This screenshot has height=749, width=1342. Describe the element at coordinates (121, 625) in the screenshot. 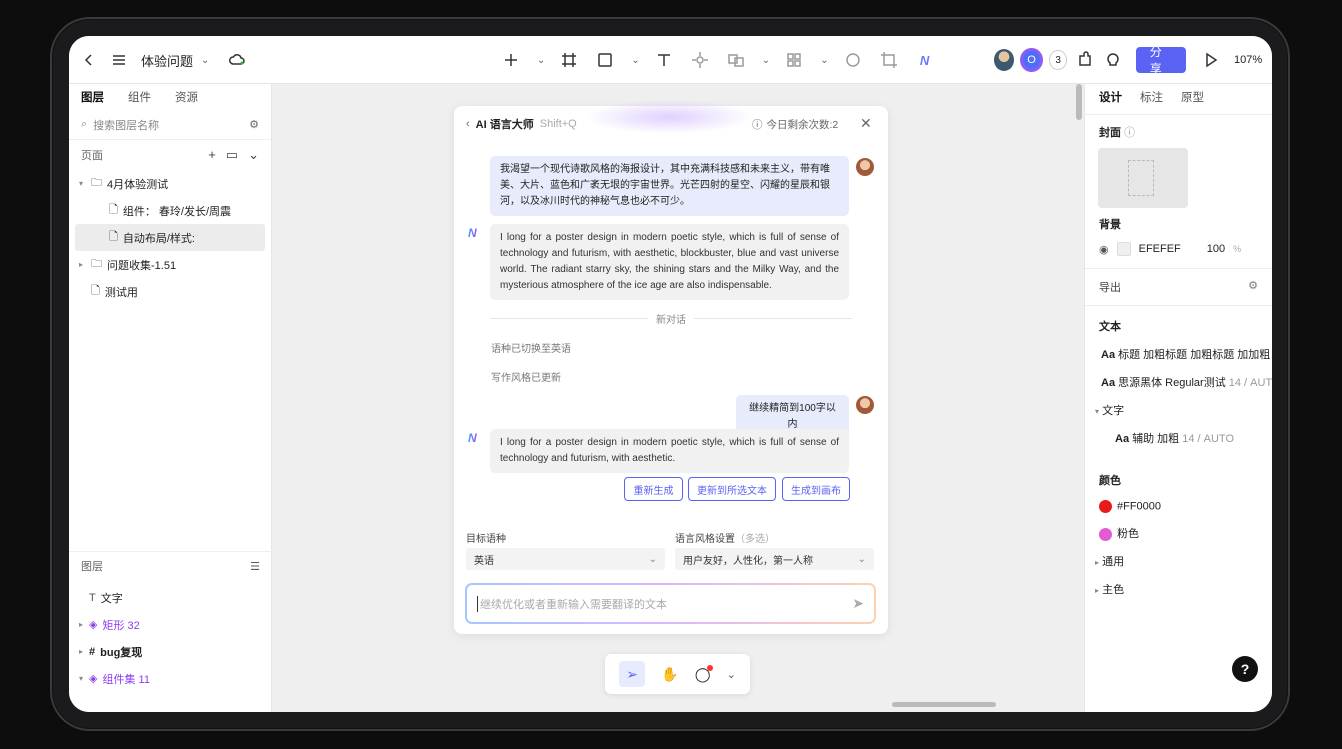

I see `layer-label: 矩形 32` at that location.